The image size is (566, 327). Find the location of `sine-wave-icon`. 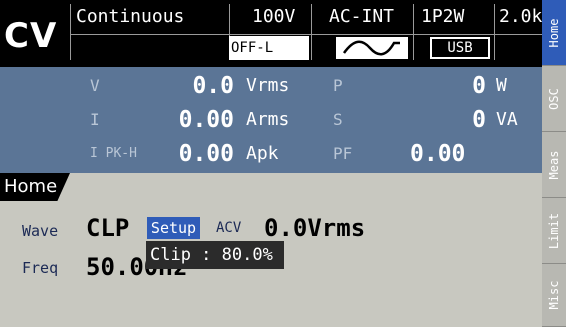

sine-wave-icon is located at coordinates (372, 48).